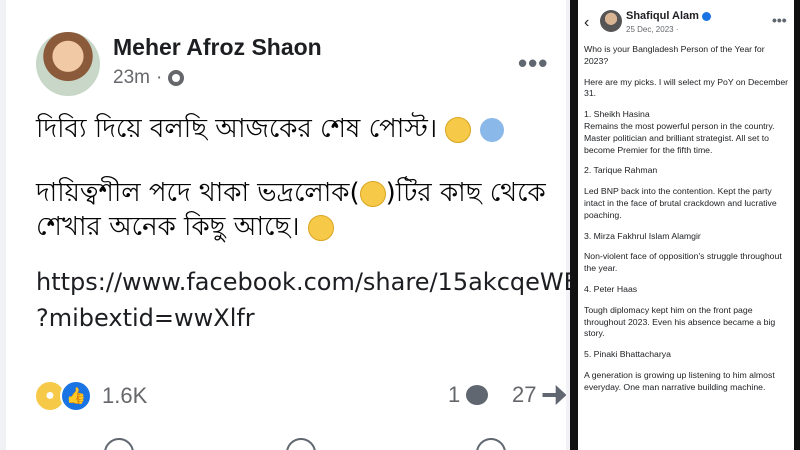 The width and height of the screenshot is (800, 450). Describe the element at coordinates (662, 16) in the screenshot. I see `author-name: Shafiqul Alam` at that location.